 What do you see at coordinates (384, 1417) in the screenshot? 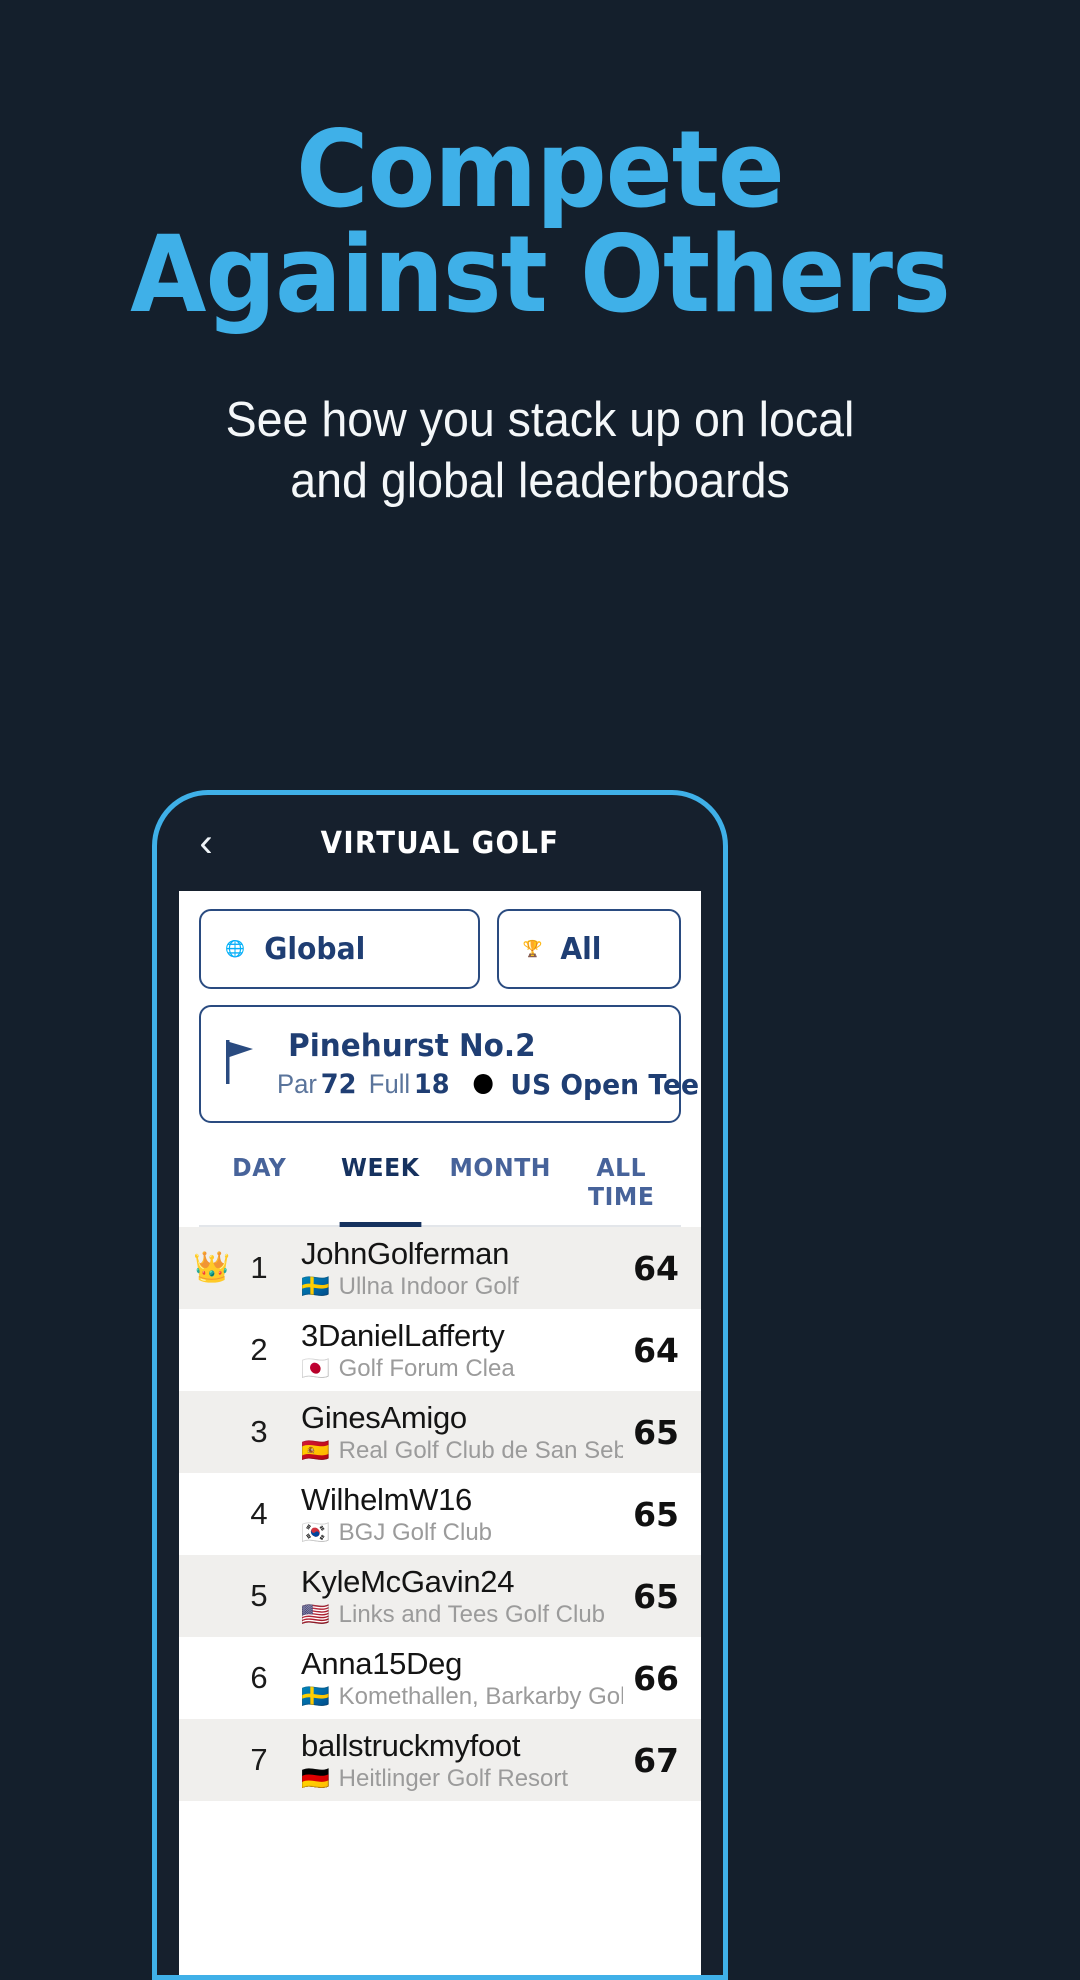
I see `player-name: GinesAmigo` at bounding box center [384, 1417].